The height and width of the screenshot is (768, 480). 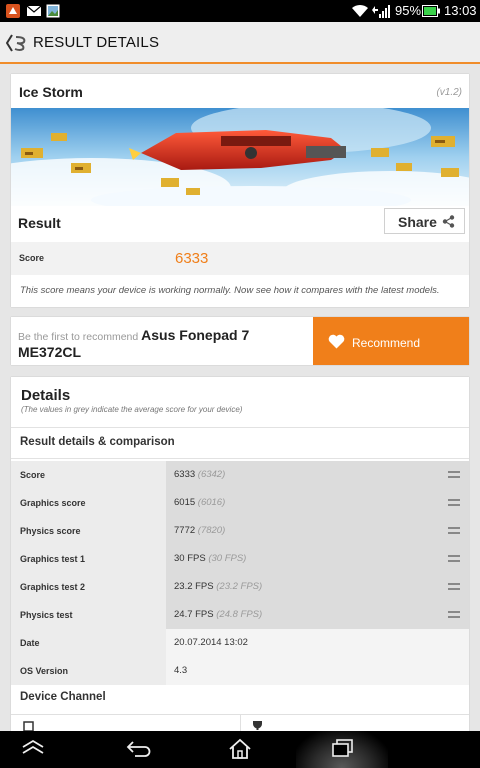 What do you see at coordinates (39, 223) in the screenshot?
I see `result-label: Result` at bounding box center [39, 223].